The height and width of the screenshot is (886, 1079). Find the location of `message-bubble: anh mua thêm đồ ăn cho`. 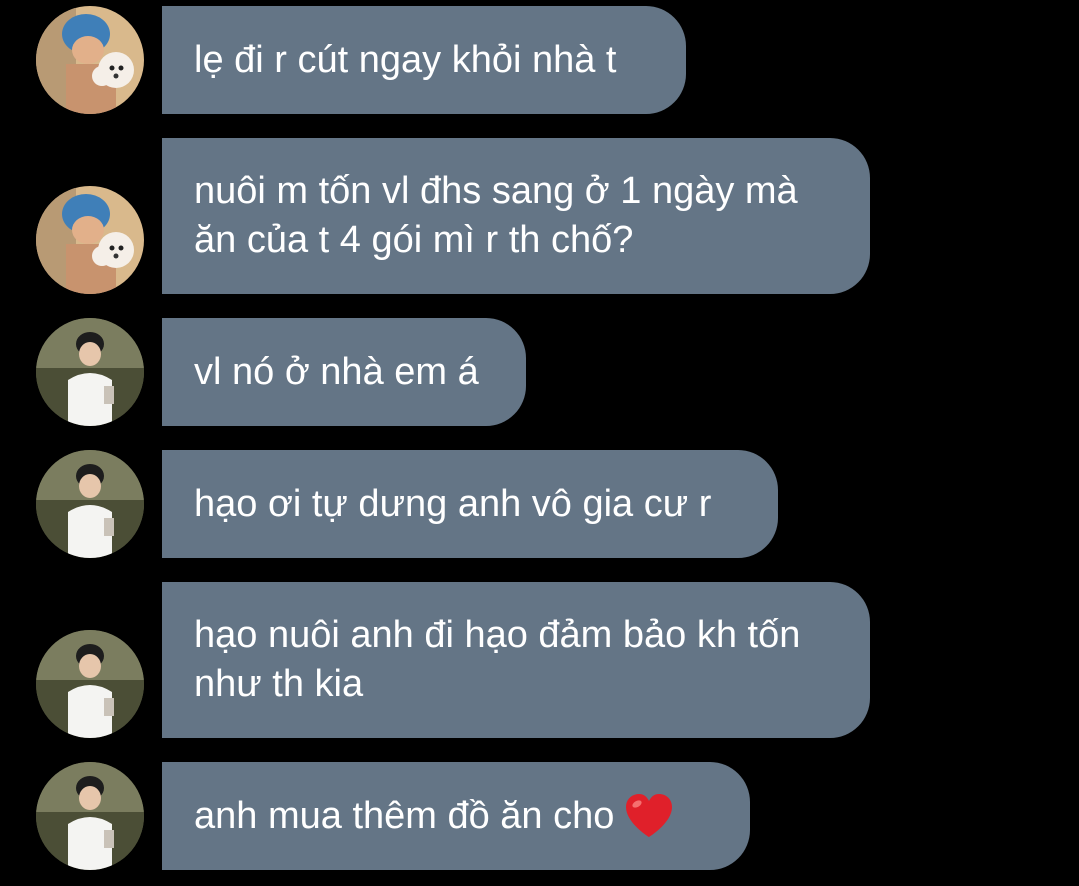

message-bubble: anh mua thêm đồ ăn cho is located at coordinates (456, 816).